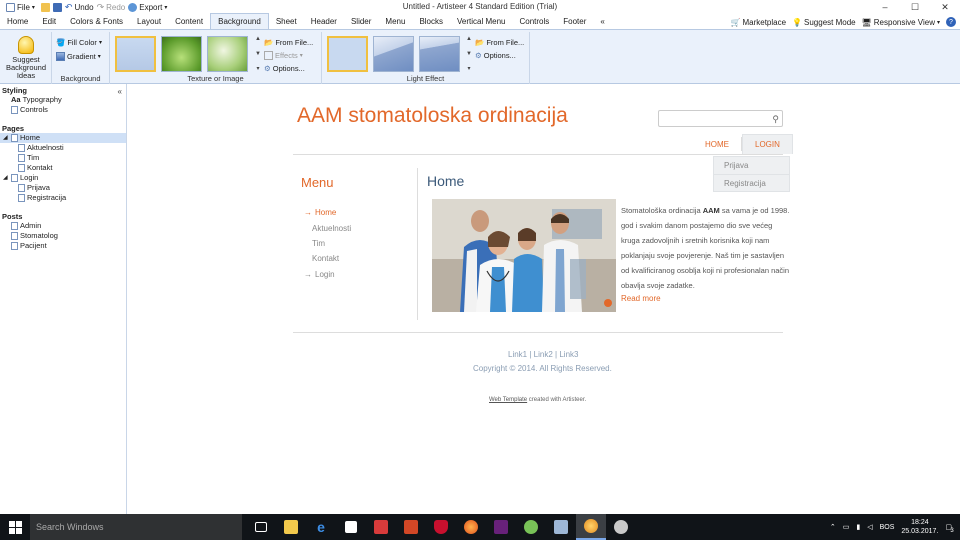 The image size is (960, 540). I want to click on collapse-panel-button: «, so click(120, 91).